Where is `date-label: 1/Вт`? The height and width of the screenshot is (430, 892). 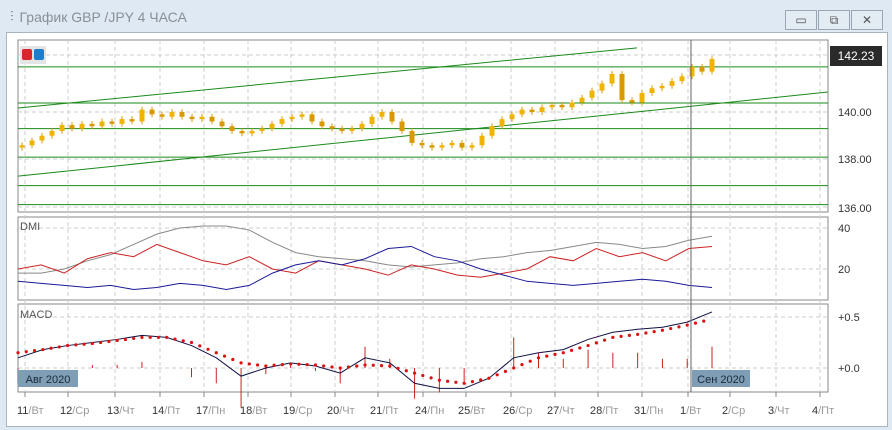
date-label: 1/Вт is located at coordinates (690, 411).